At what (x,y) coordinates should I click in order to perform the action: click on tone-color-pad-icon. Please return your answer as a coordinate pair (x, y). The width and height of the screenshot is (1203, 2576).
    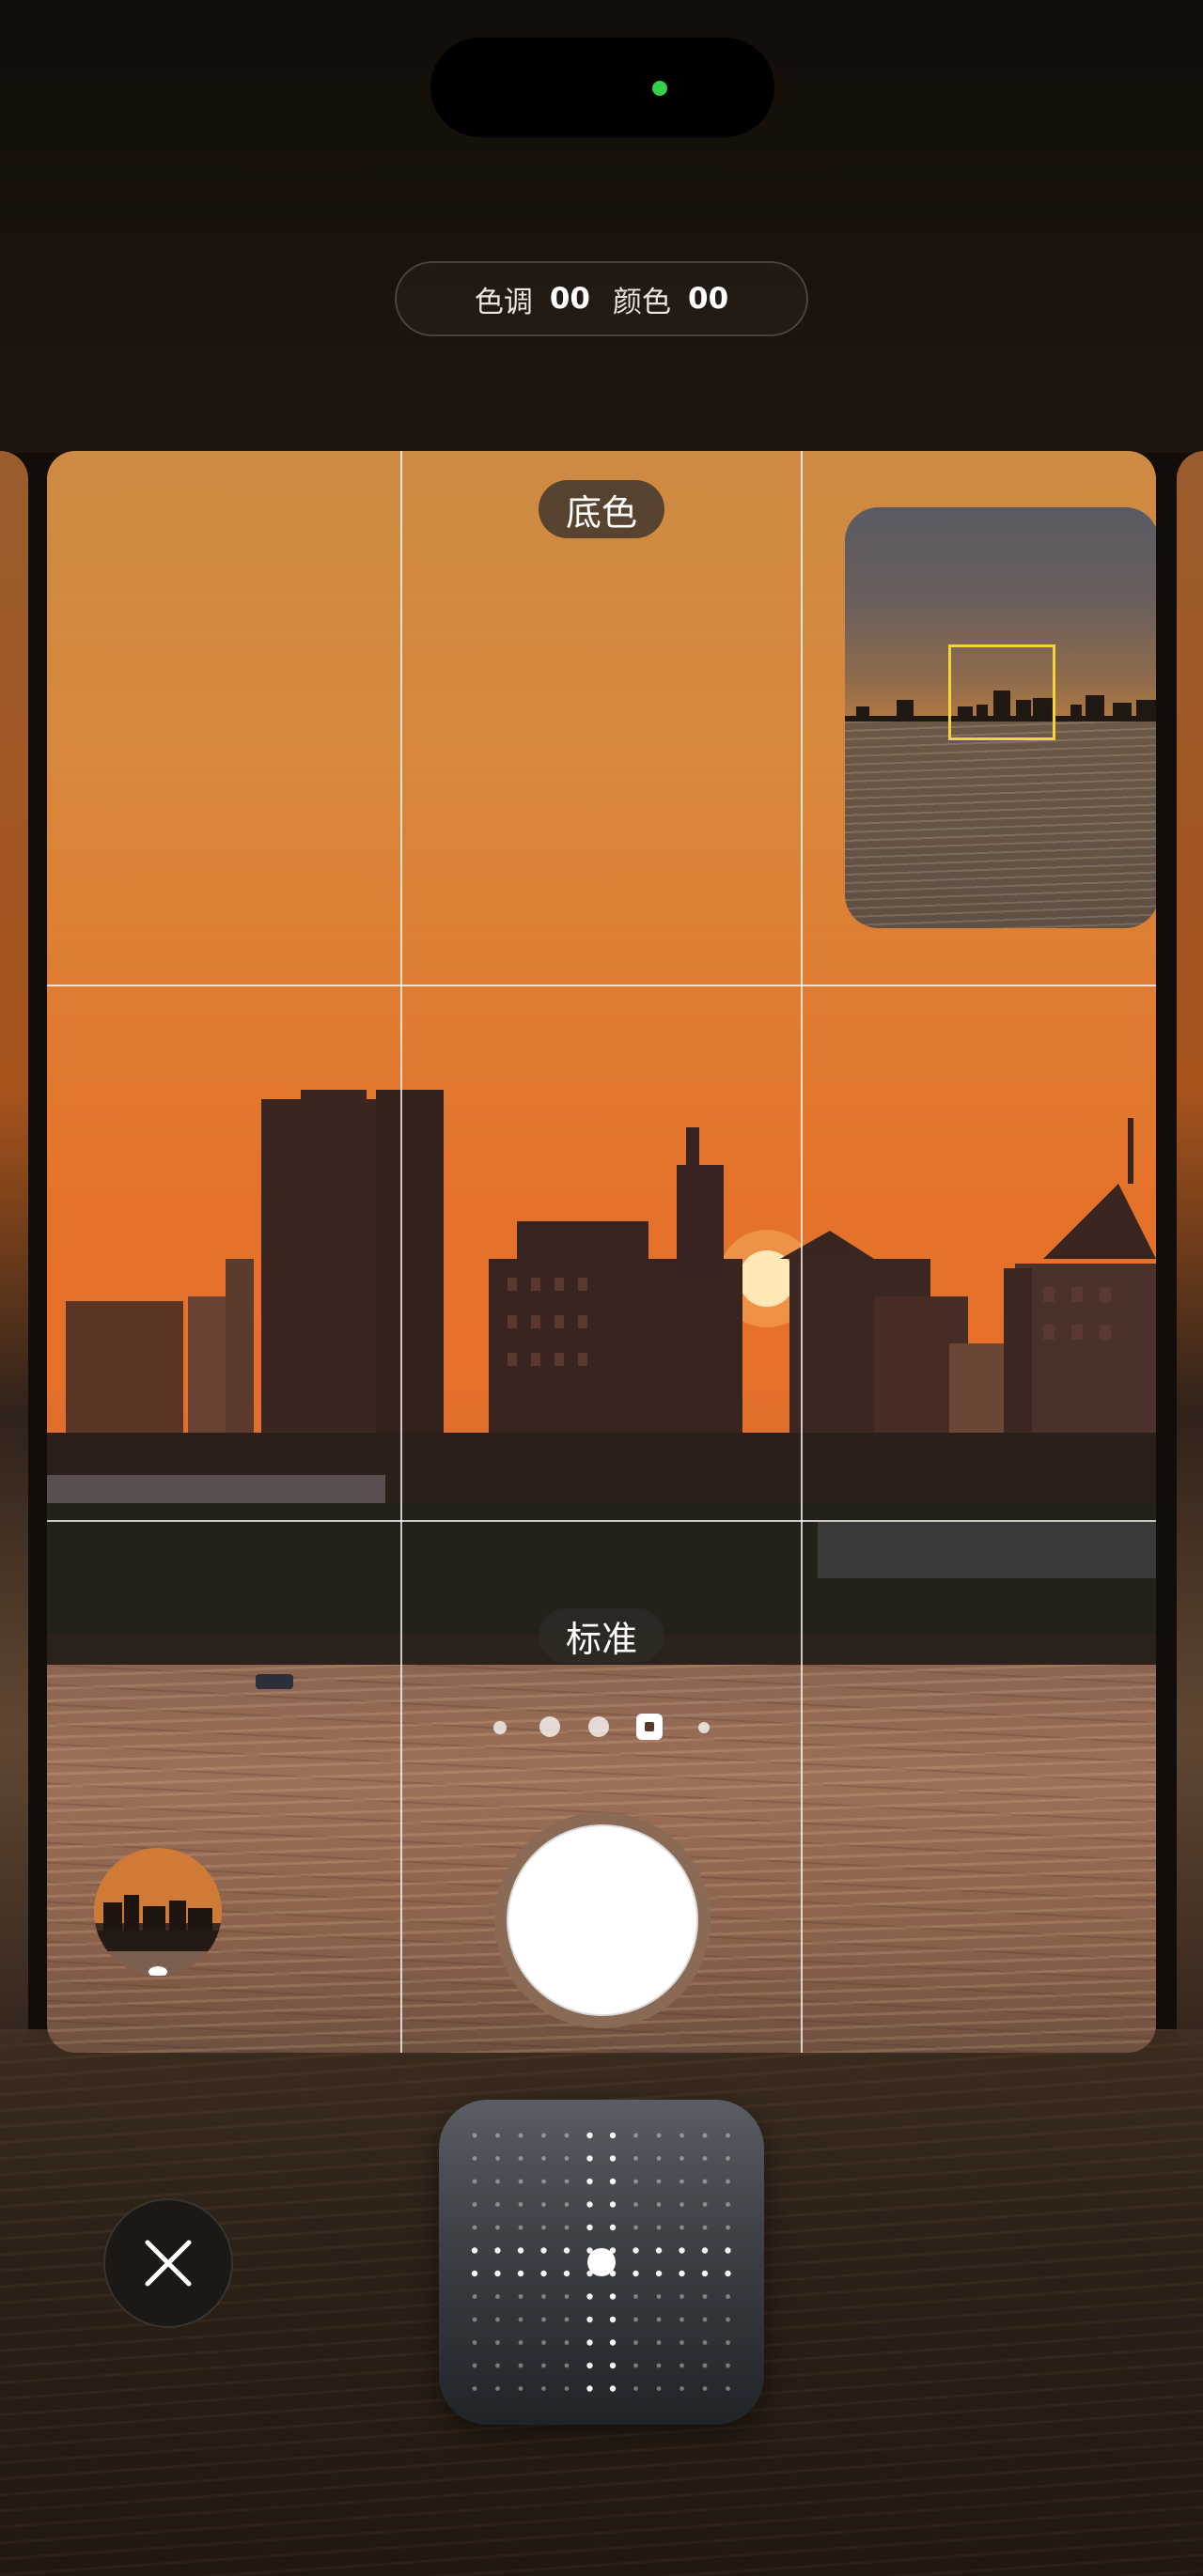
    Looking at the image, I should click on (601, 2262).